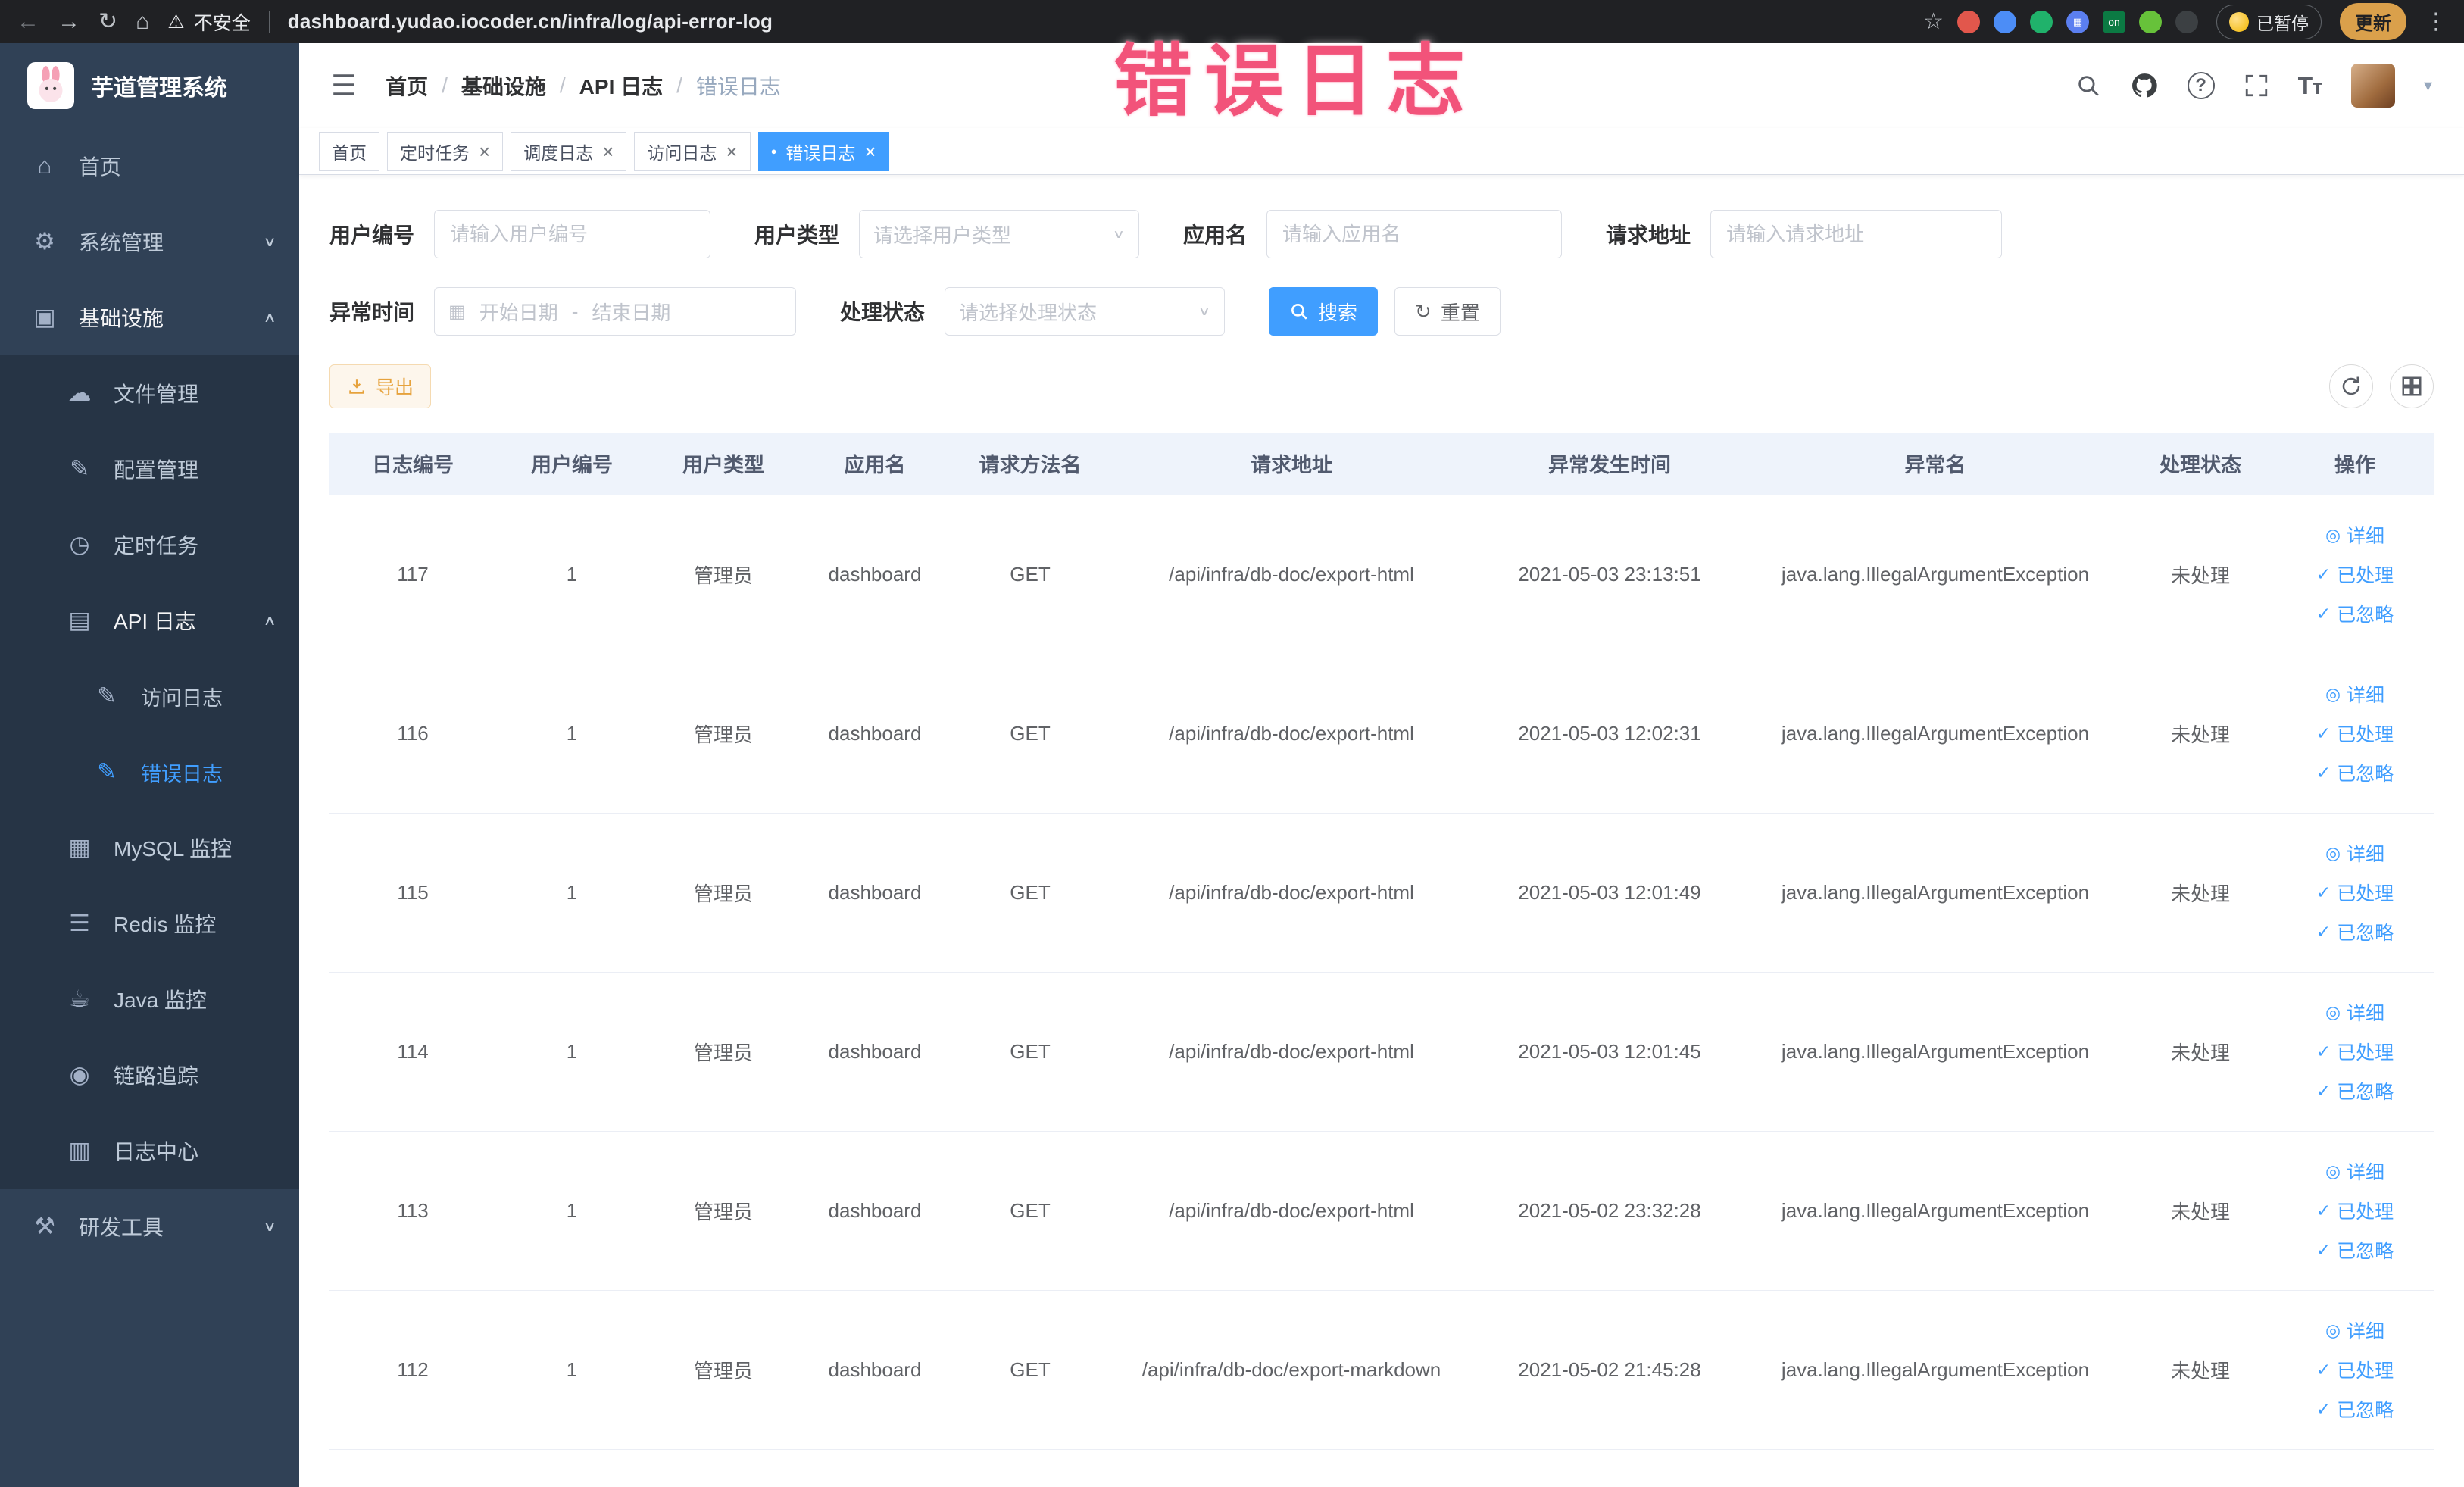 The height and width of the screenshot is (1487, 2464). Describe the element at coordinates (569, 151) in the screenshot. I see `tag-job-log: 调度日志 ×` at that location.